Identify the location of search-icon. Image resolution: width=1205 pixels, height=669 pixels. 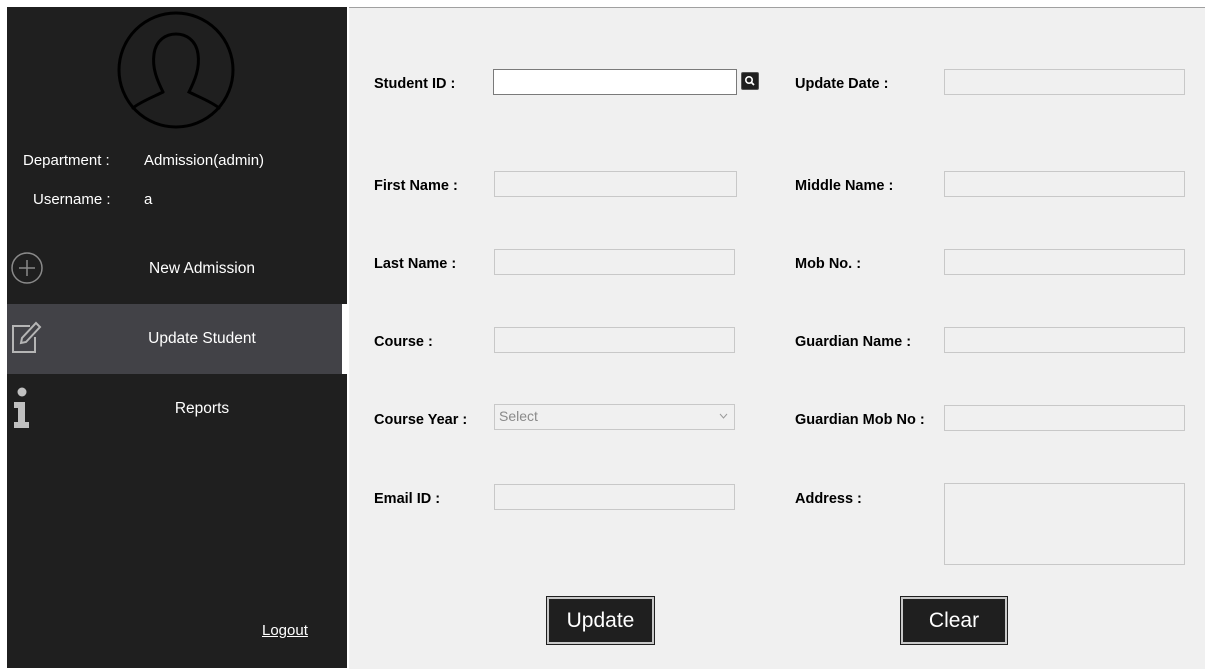
(749, 80).